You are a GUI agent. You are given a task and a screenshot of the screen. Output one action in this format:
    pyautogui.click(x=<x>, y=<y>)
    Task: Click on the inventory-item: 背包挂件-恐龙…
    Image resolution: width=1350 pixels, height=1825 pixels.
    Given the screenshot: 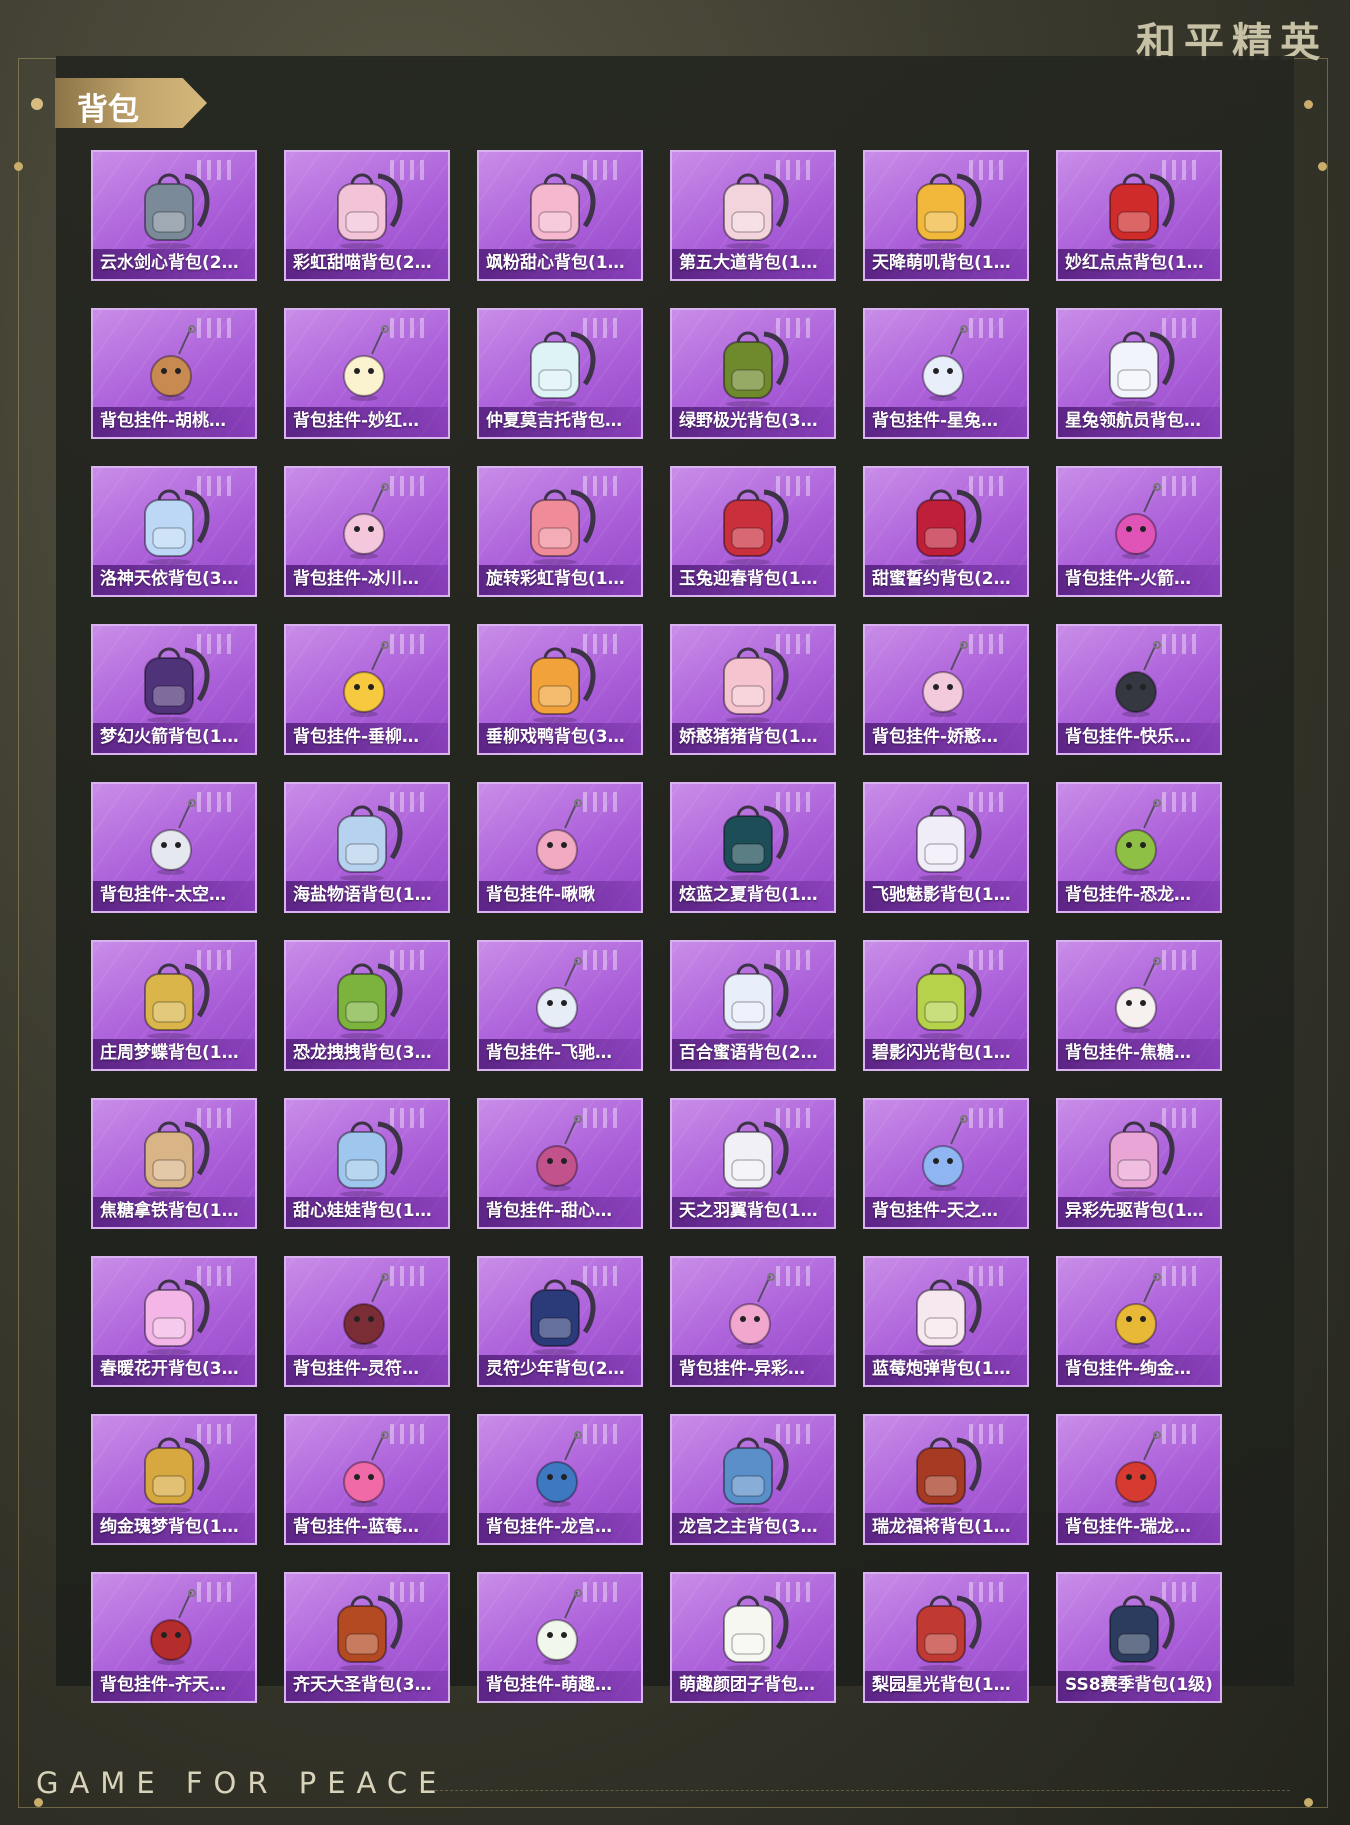 What is the action you would take?
    pyautogui.click(x=1139, y=847)
    